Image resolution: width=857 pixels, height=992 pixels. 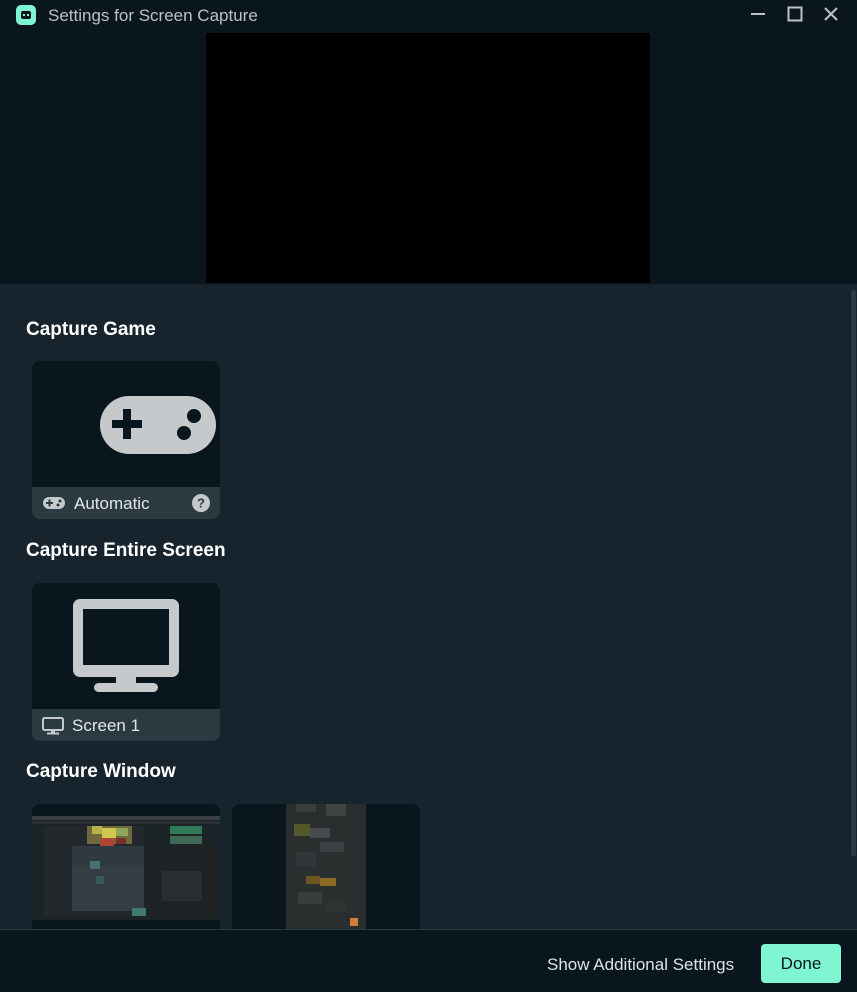 I want to click on card-label: Automatic, so click(x=112, y=503).